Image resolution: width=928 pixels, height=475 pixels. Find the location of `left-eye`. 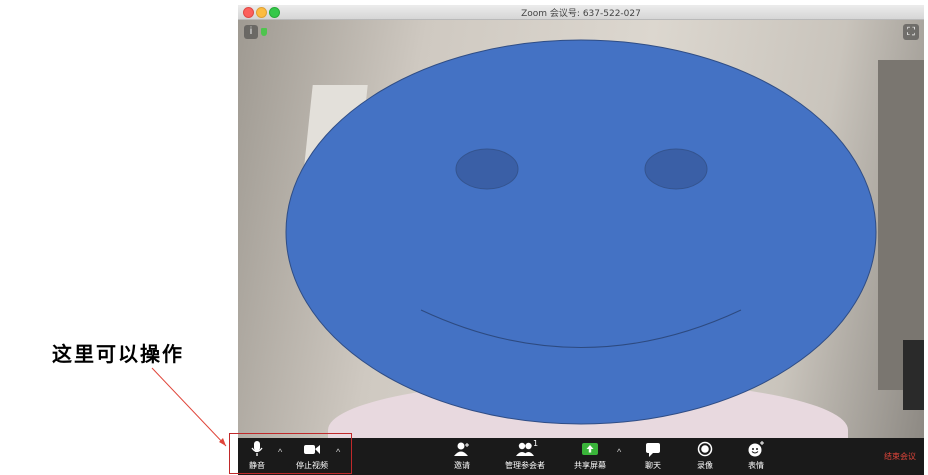

left-eye is located at coordinates (487, 169).